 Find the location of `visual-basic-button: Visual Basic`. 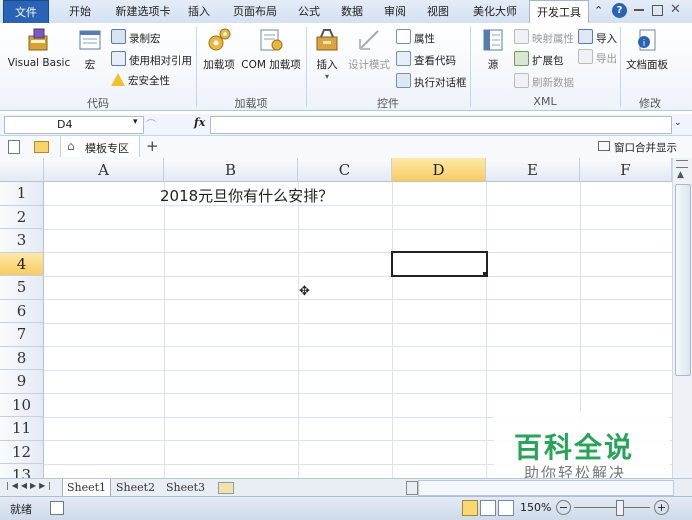

visual-basic-button: Visual Basic is located at coordinates (39, 48).